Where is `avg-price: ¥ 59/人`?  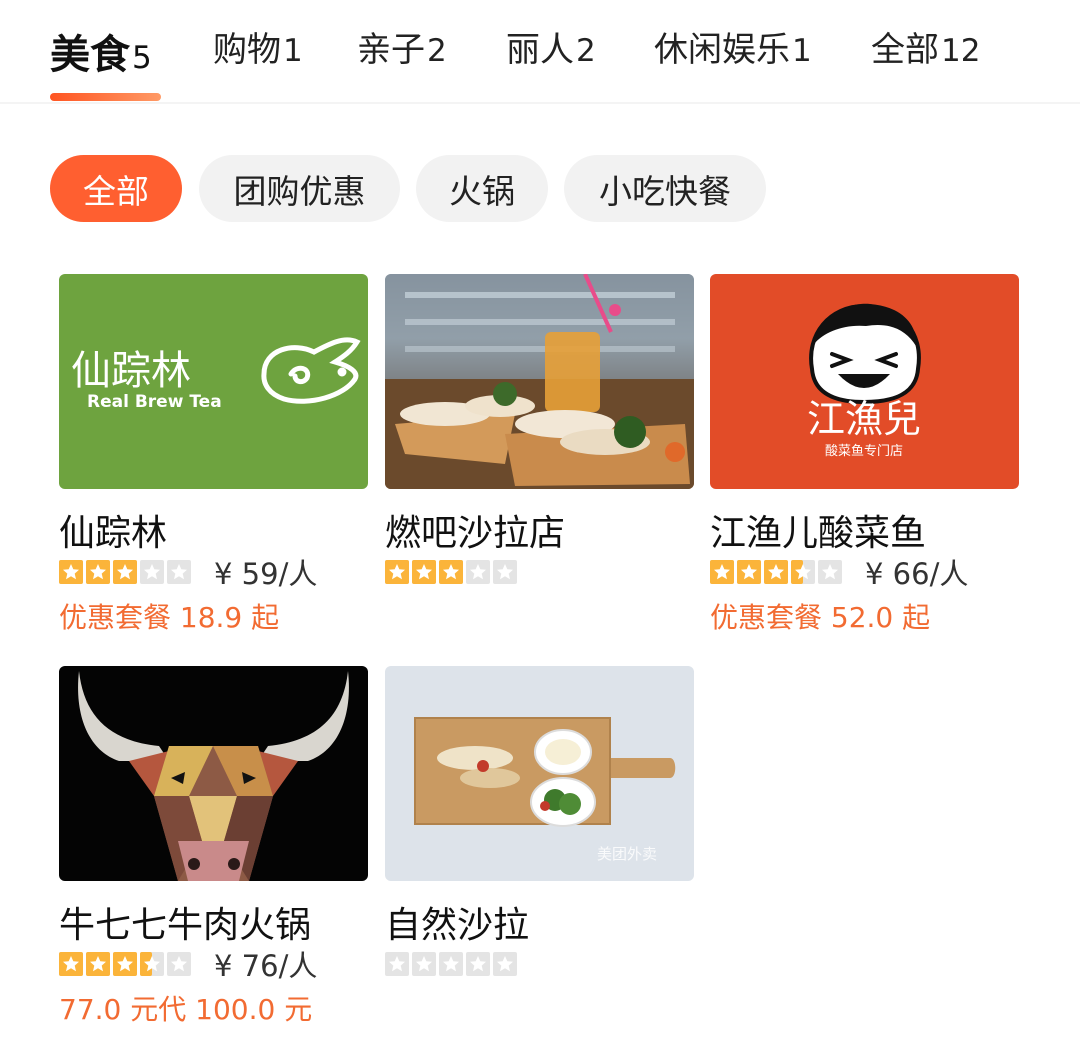 avg-price: ¥ 59/人 is located at coordinates (266, 574).